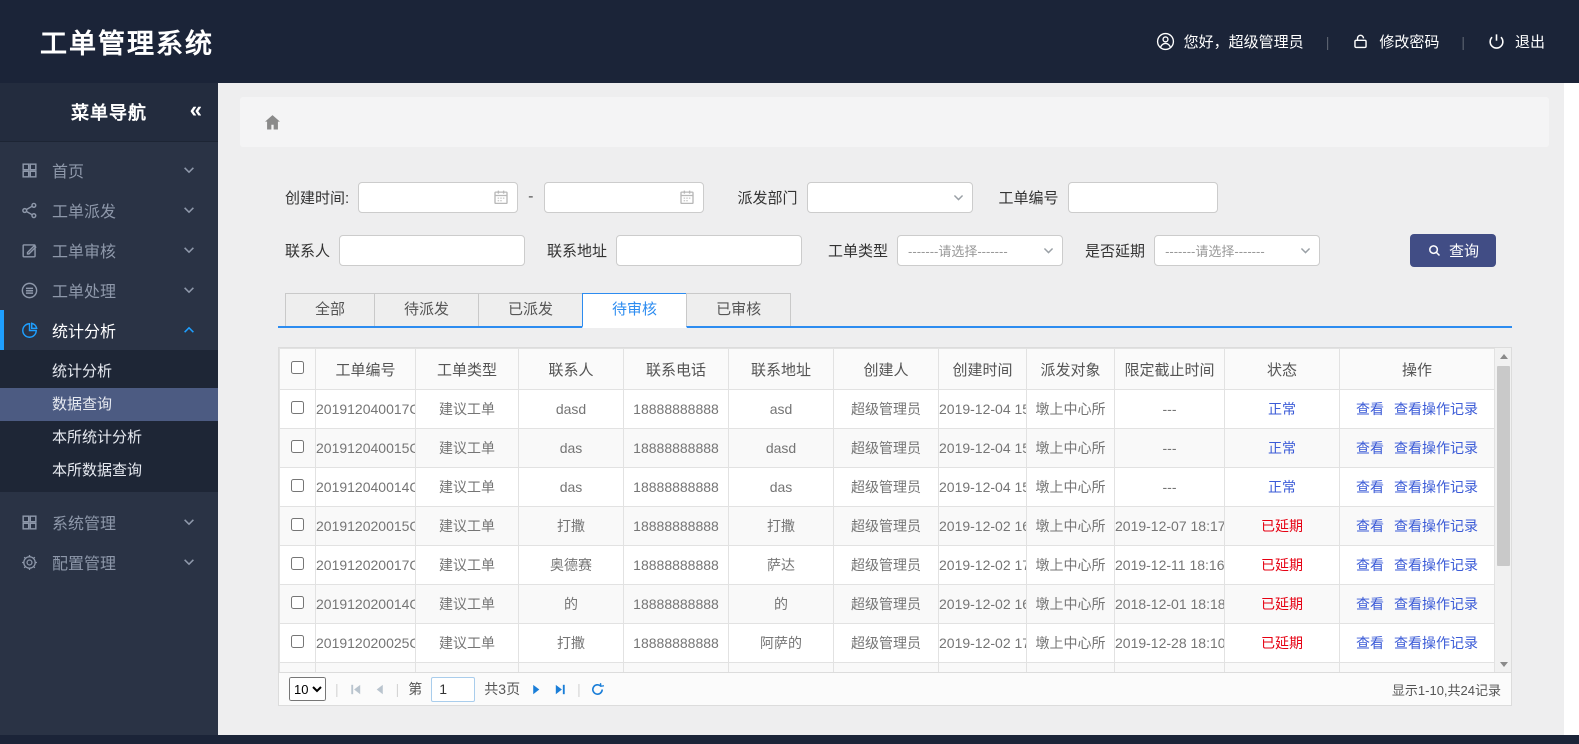  Describe the element at coordinates (571, 643) in the screenshot. I see `cell-contact: 打撒` at that location.